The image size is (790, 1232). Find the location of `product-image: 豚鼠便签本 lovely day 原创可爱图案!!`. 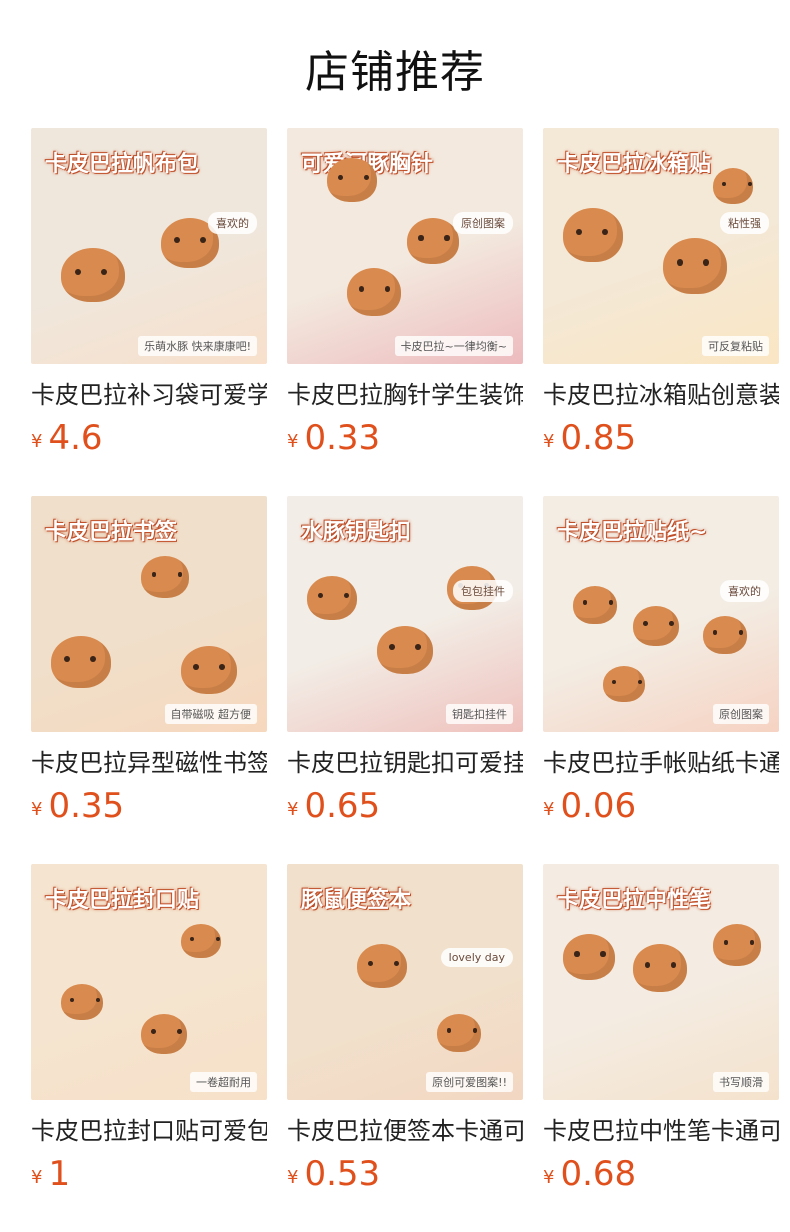

product-image: 豚鼠便签本 lovely day 原创可爱图案!! is located at coordinates (405, 982).